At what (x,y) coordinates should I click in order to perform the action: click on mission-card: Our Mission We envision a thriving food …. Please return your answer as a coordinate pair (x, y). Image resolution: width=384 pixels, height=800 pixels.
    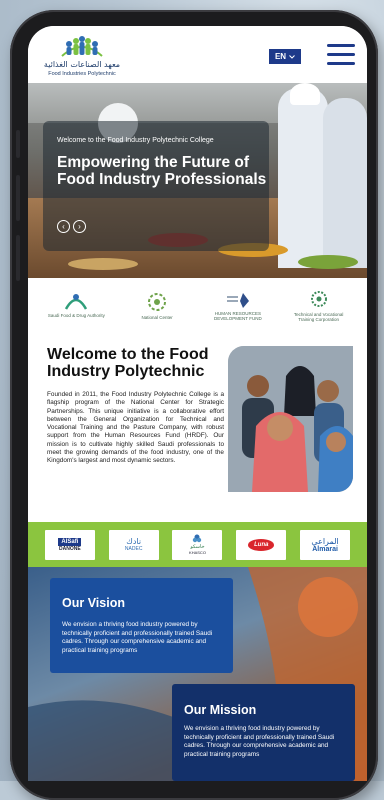
    Looking at the image, I should click on (263, 732).